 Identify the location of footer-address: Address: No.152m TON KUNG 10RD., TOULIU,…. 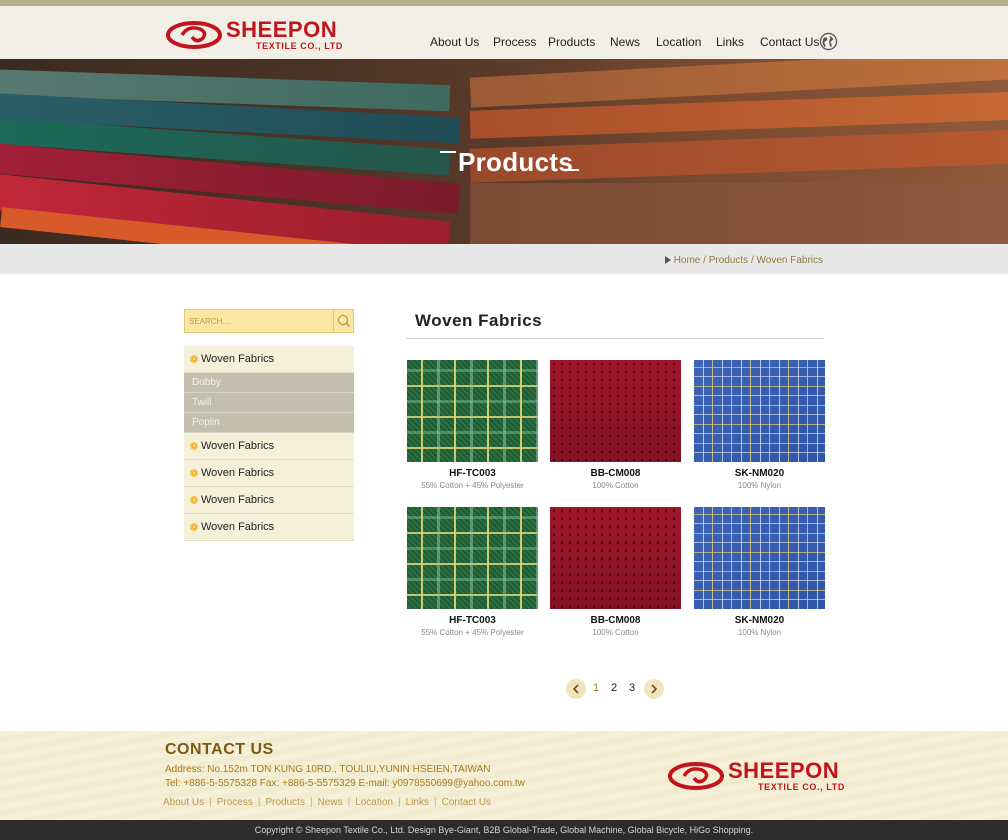
(328, 769).